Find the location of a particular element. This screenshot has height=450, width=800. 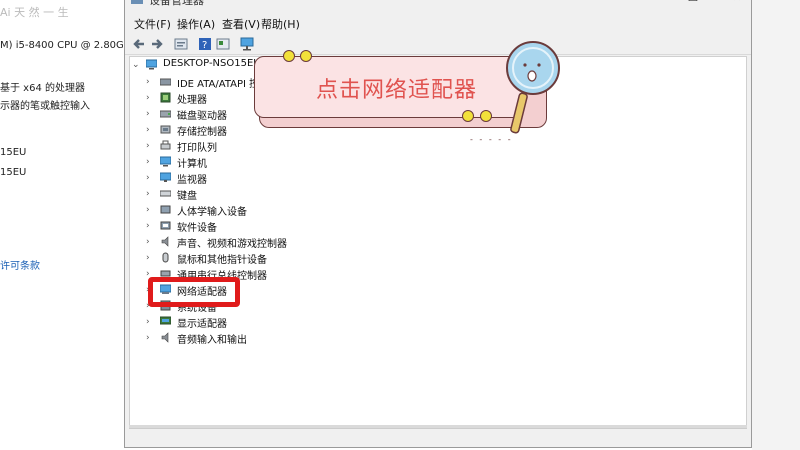

tree-item-label: 监视器 is located at coordinates (192, 180).